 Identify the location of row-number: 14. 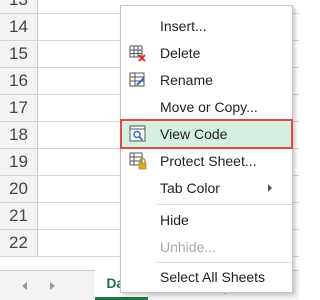
(19, 27).